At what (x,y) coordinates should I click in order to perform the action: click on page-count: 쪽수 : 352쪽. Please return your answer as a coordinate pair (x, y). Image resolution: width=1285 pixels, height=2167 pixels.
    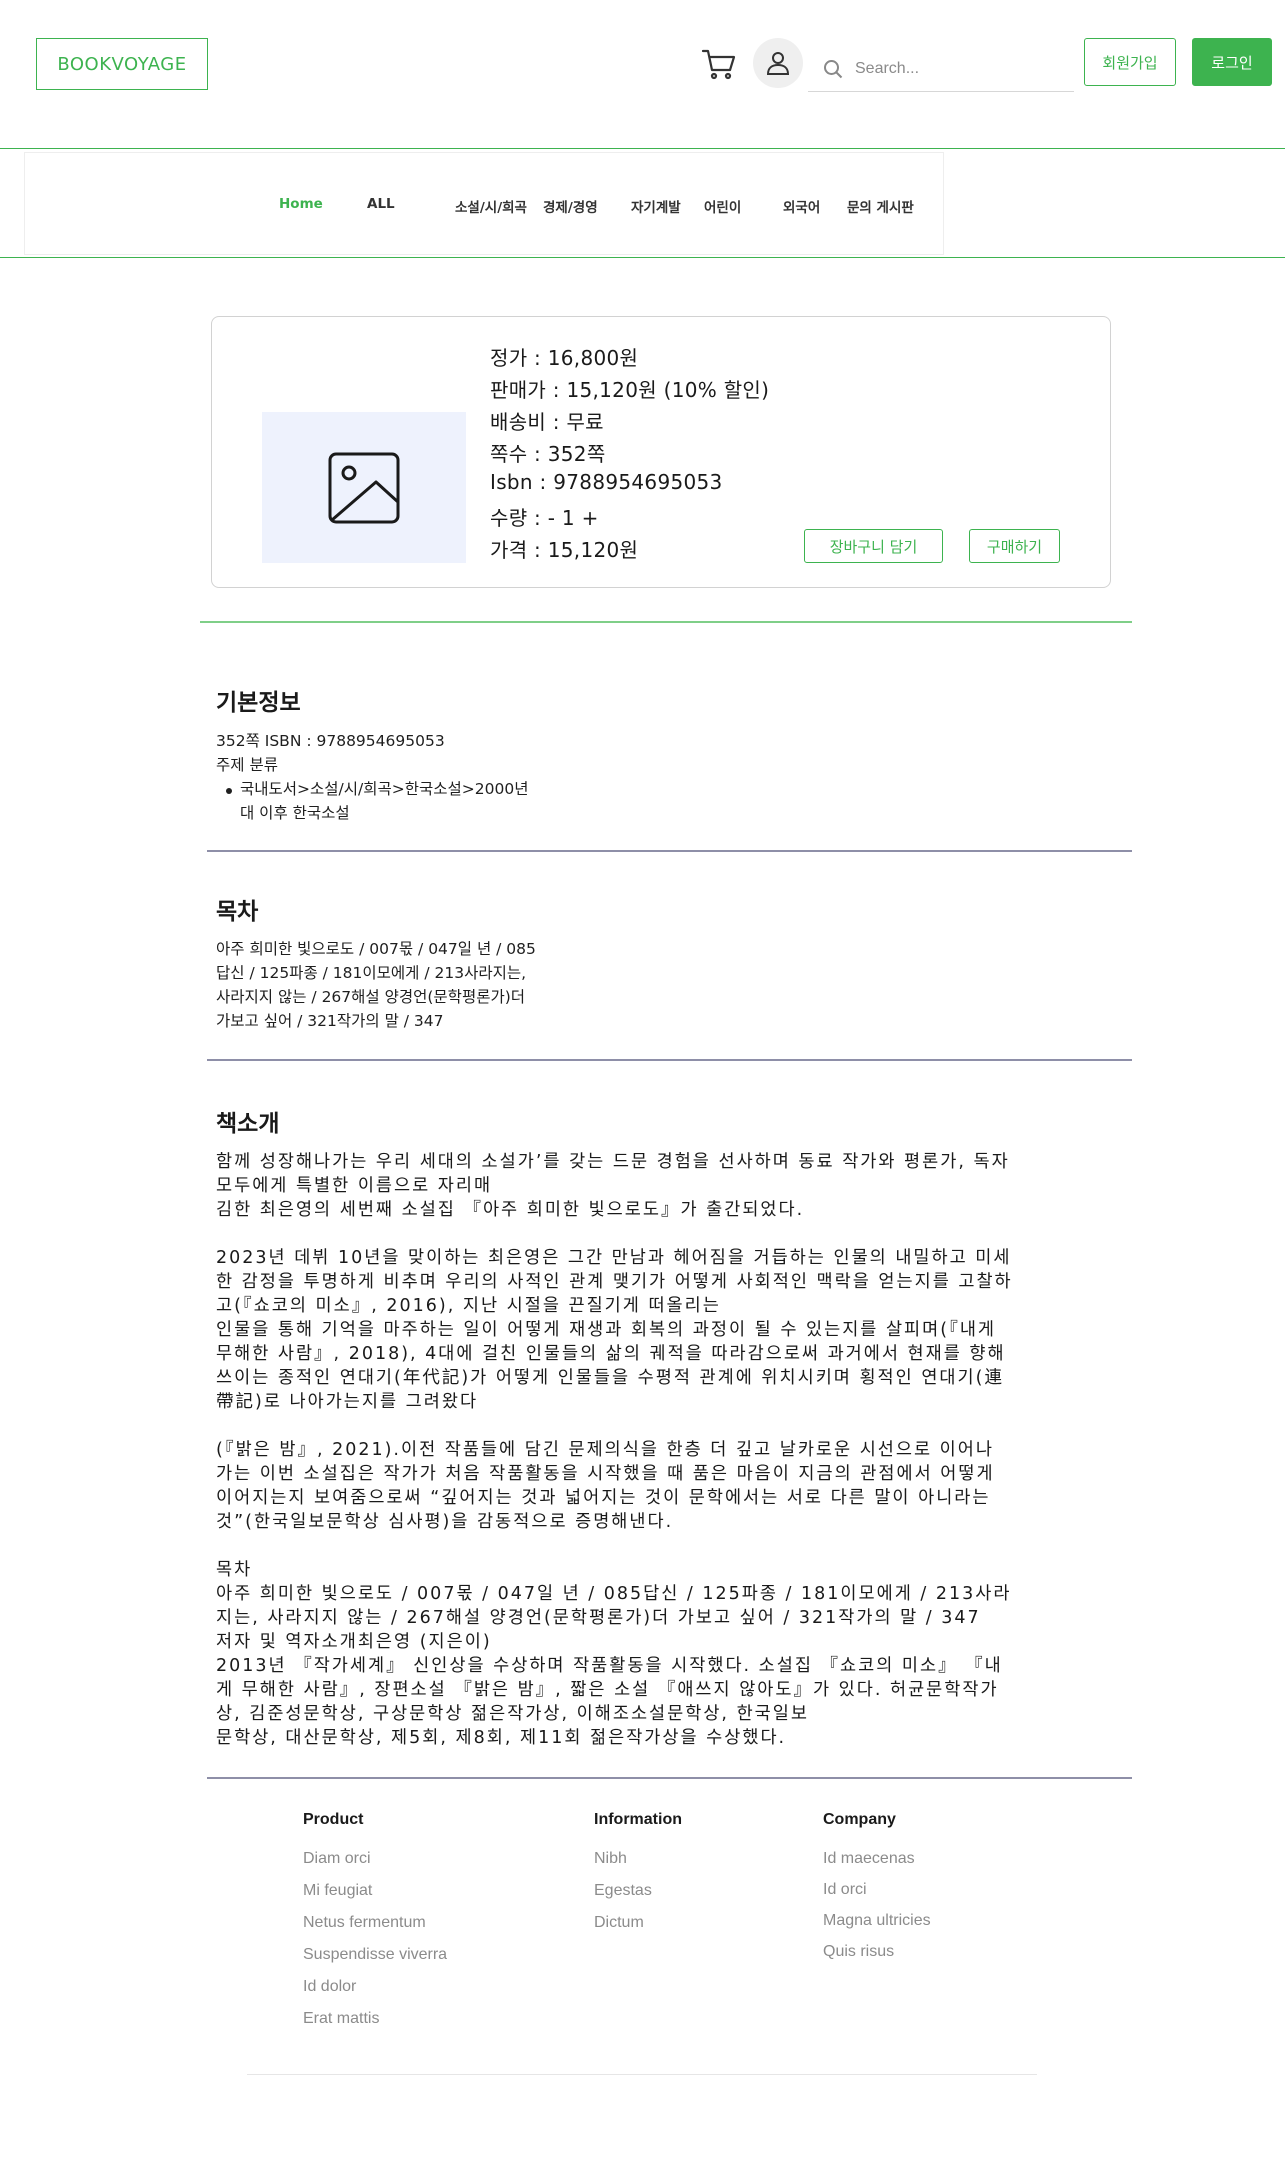
    Looking at the image, I should click on (548, 454).